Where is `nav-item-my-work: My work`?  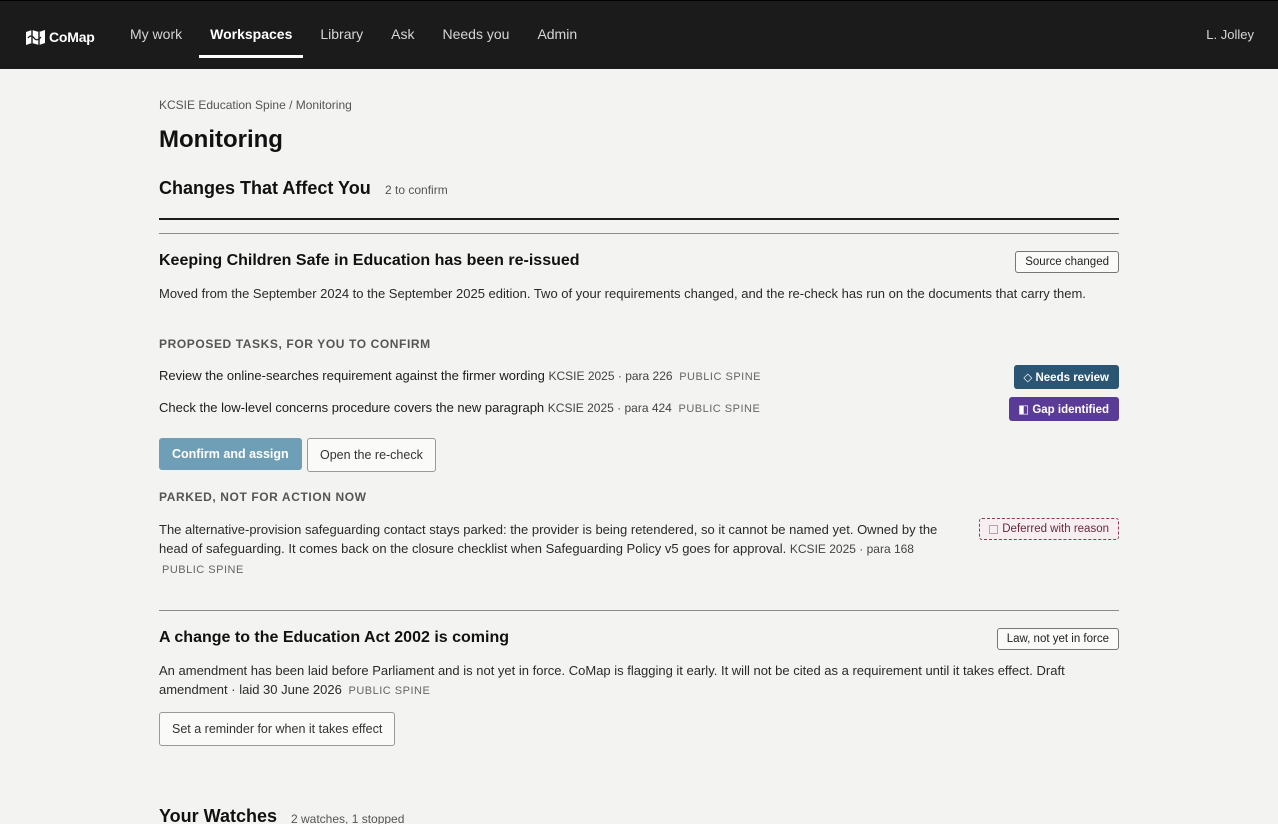 nav-item-my-work: My work is located at coordinates (156, 35).